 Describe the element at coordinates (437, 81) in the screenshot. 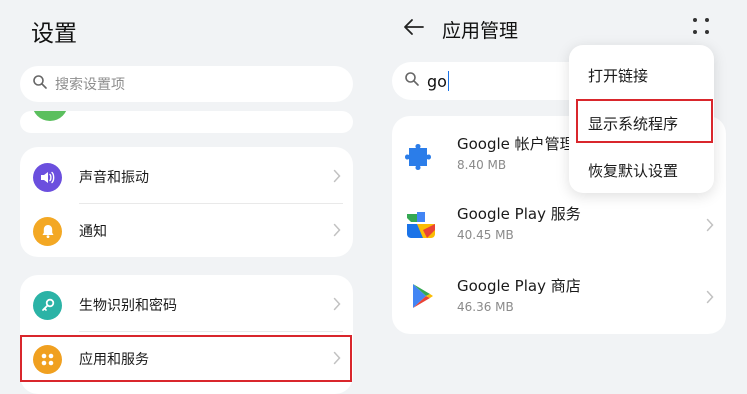

I see `search-value: go` at that location.